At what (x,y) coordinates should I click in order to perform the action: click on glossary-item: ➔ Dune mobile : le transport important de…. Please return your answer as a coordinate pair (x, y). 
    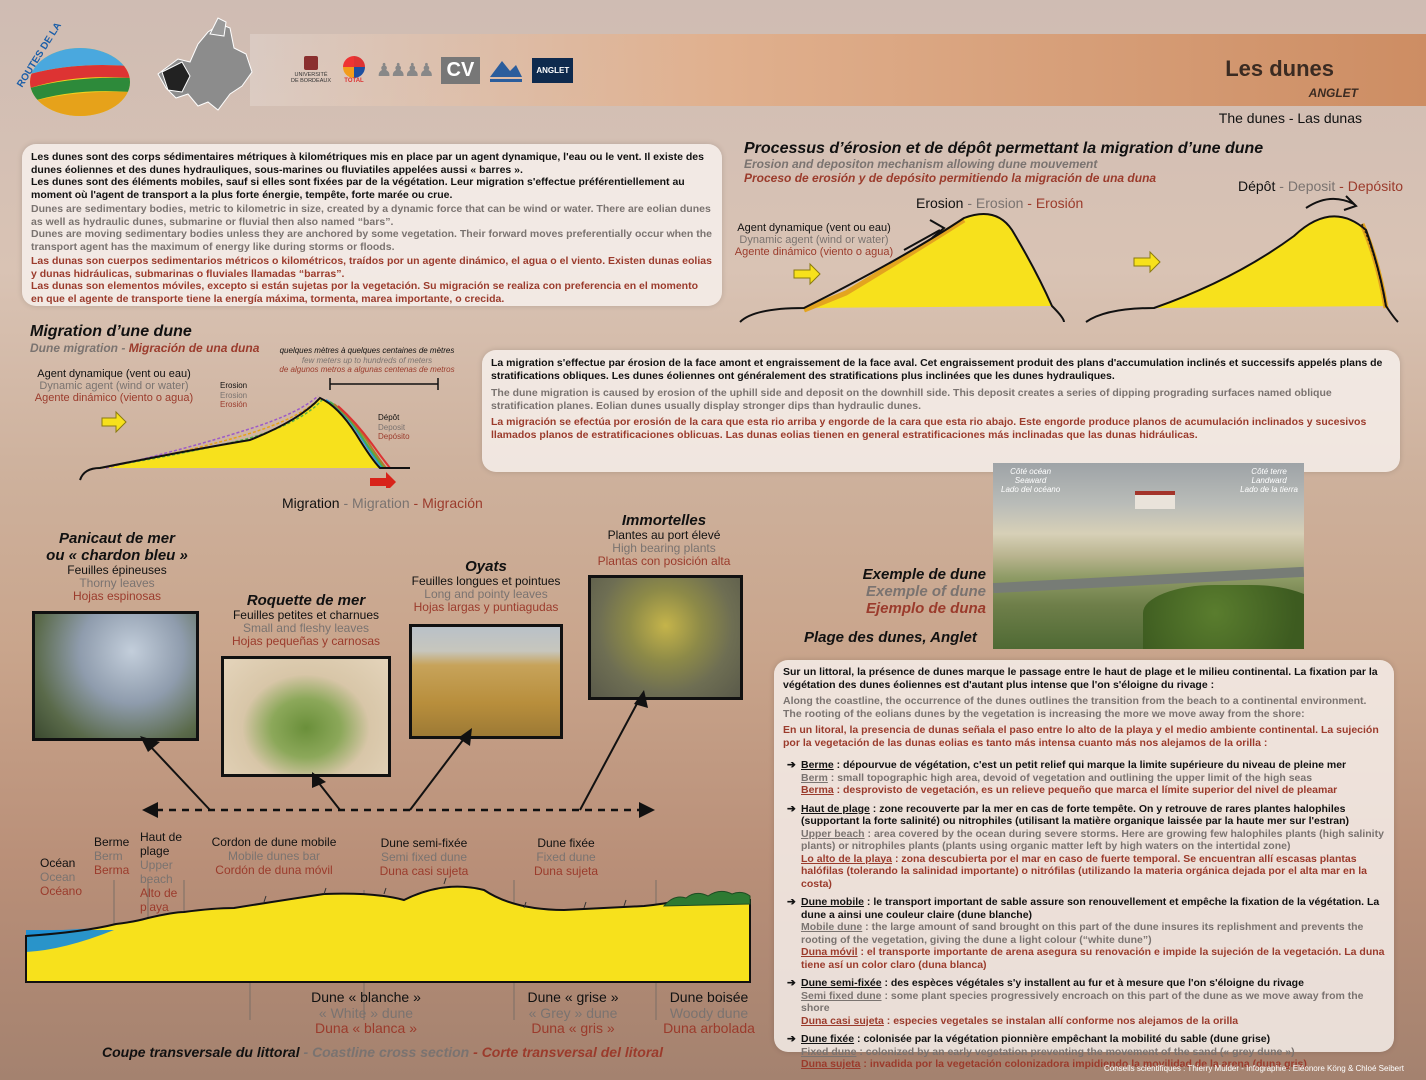
    Looking at the image, I should click on (1086, 933).